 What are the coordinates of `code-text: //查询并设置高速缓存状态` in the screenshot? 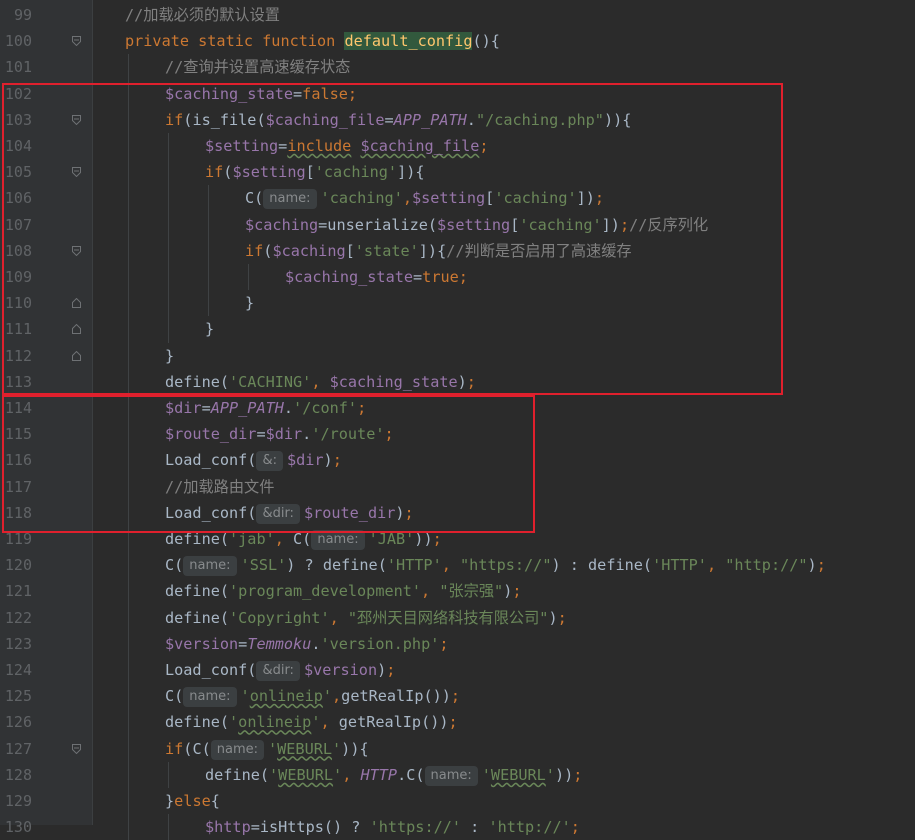 It's located at (257, 67).